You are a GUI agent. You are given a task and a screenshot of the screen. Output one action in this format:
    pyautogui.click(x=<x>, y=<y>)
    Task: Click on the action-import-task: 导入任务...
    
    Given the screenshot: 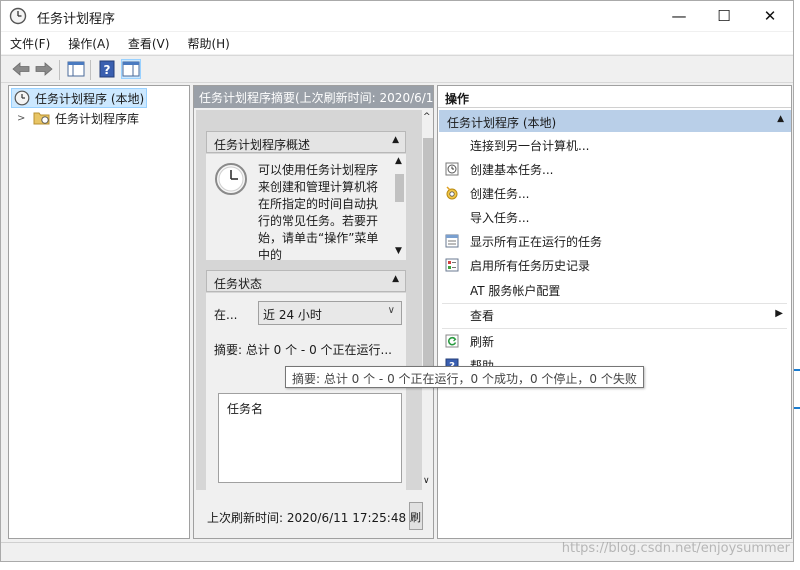 What is the action you would take?
    pyautogui.click(x=614, y=217)
    